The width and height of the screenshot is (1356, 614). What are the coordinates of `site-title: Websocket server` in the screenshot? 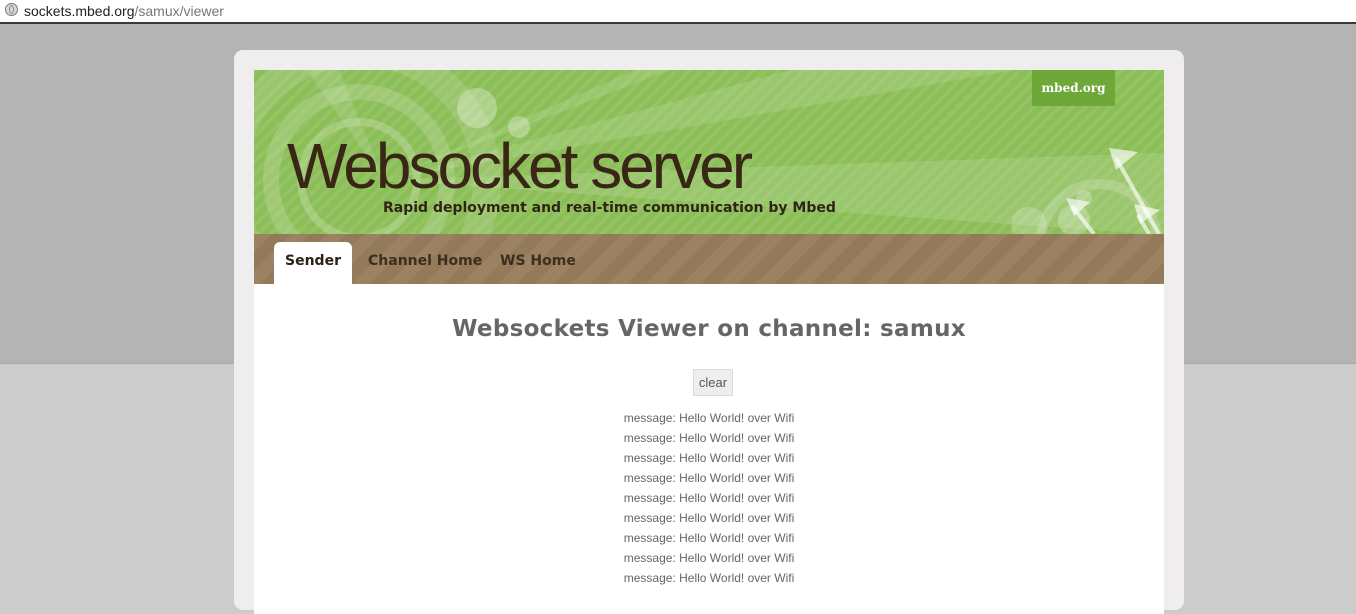 It's located at (520, 166).